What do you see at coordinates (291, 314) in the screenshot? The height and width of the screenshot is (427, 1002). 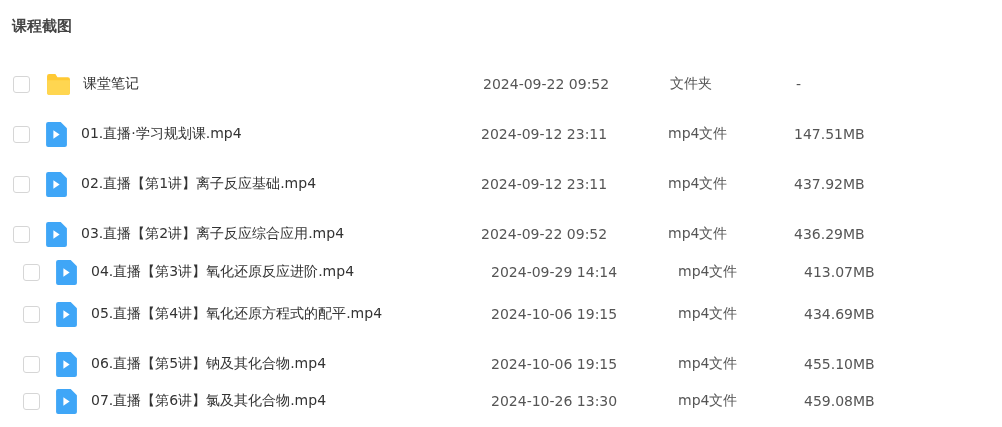 I see `file-name: 05.直播【第4讲】氧化还原方程式的配平.mp4` at bounding box center [291, 314].